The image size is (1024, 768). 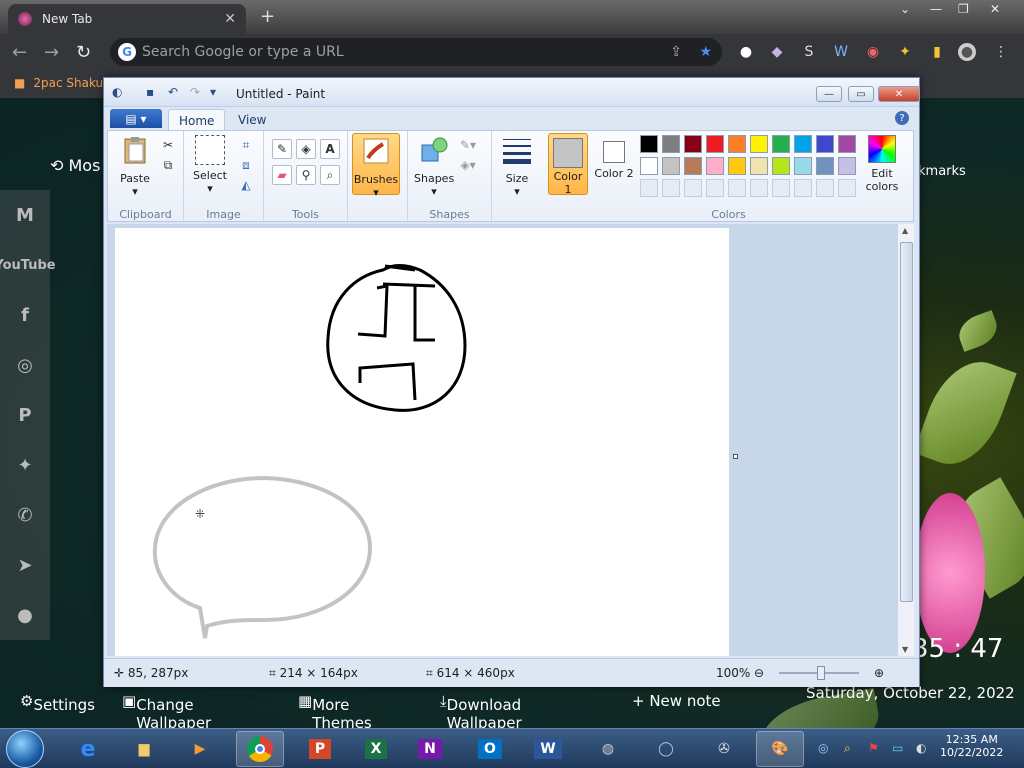 I want to click on crop-icon: ⌗, so click(x=246, y=145).